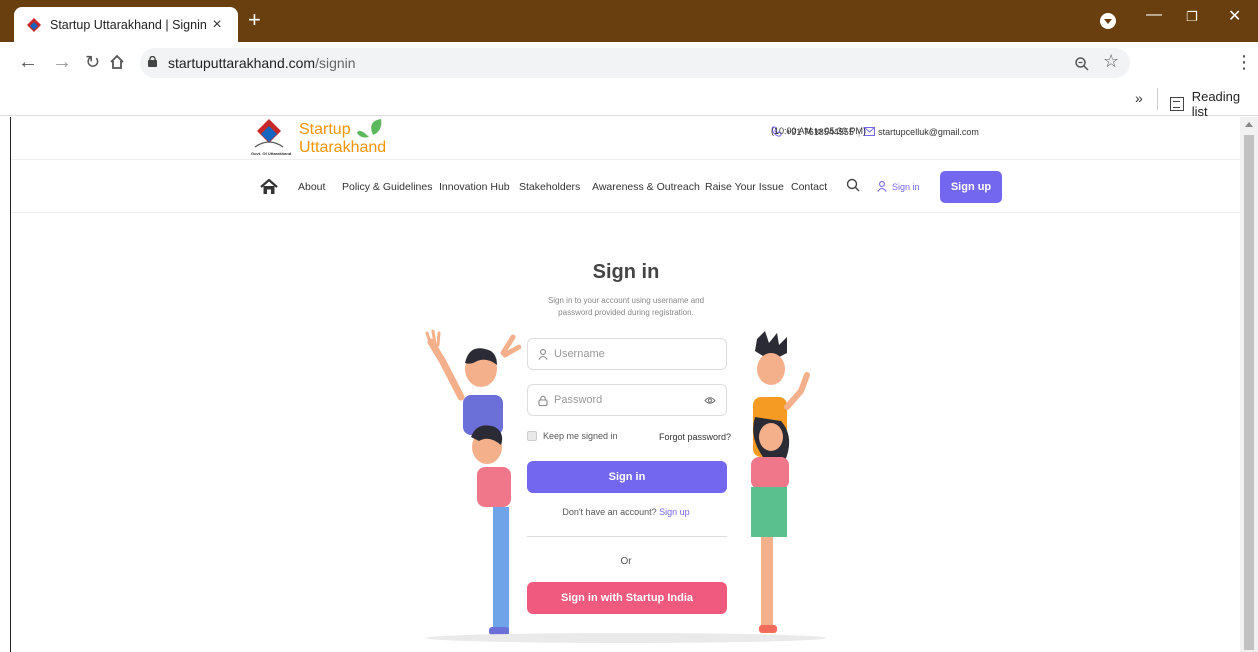 This screenshot has width=1258, height=652. Describe the element at coordinates (343, 147) in the screenshot. I see `logo-text-uttarakhand: Uttarakhand` at that location.